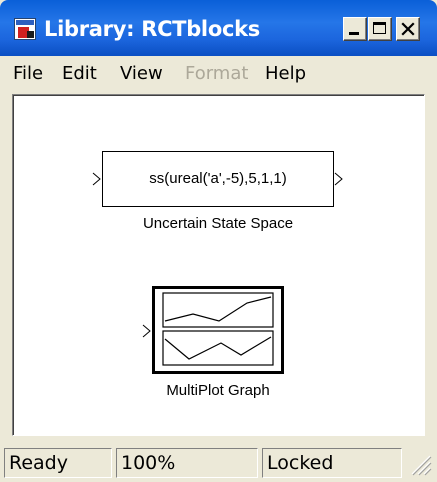  Describe the element at coordinates (355, 29) in the screenshot. I see `minimize-button` at that location.